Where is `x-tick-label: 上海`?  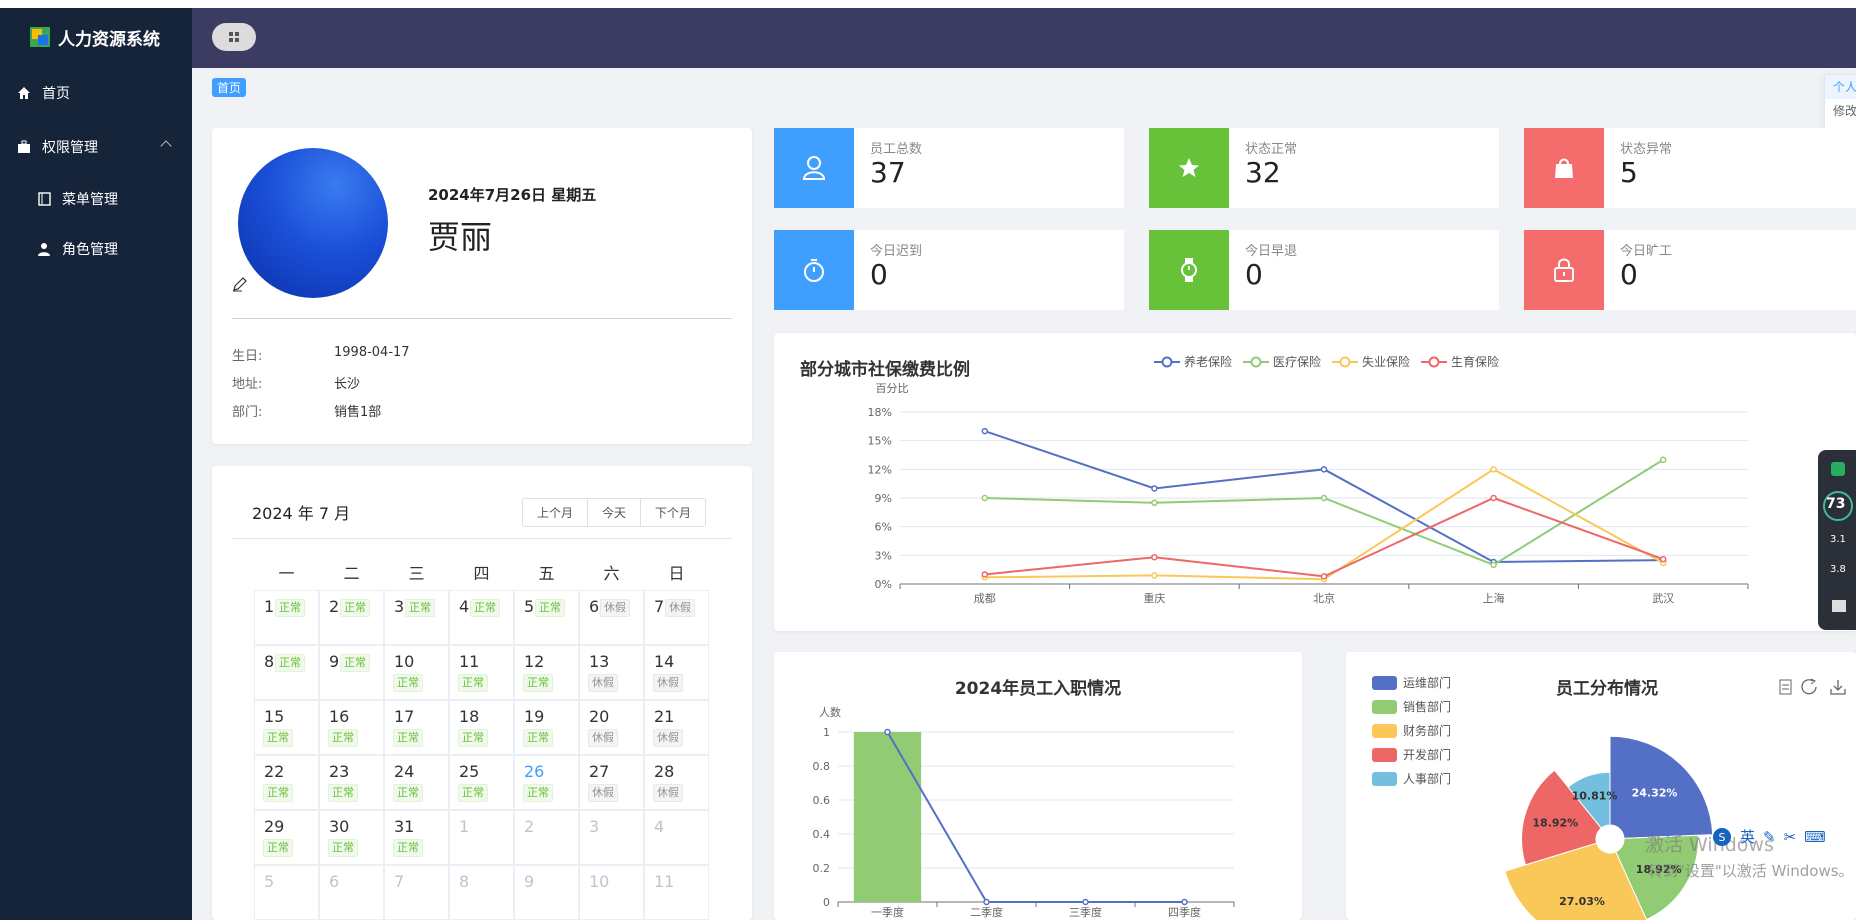
x-tick-label: 上海 is located at coordinates (1494, 598).